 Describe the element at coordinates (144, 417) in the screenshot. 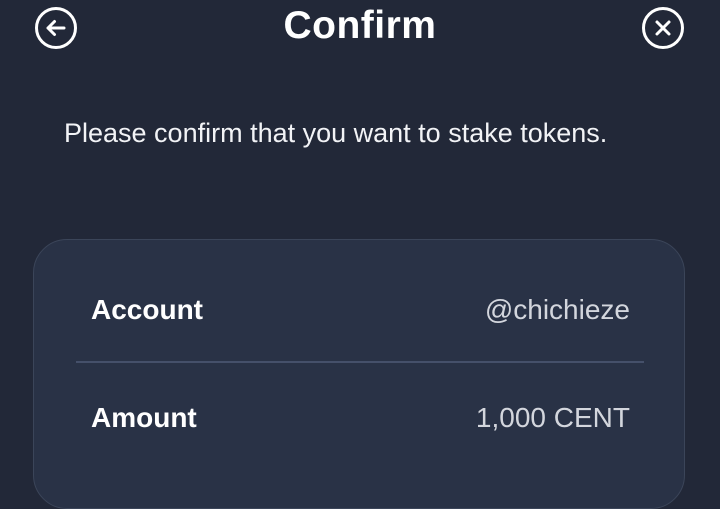

I see `amount-label: Amount` at that location.